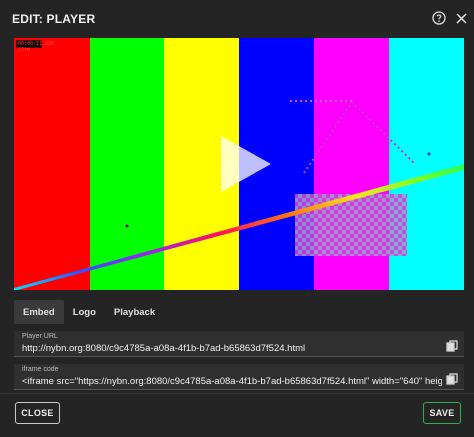  I want to click on tab-logo: Logo, so click(84, 312).